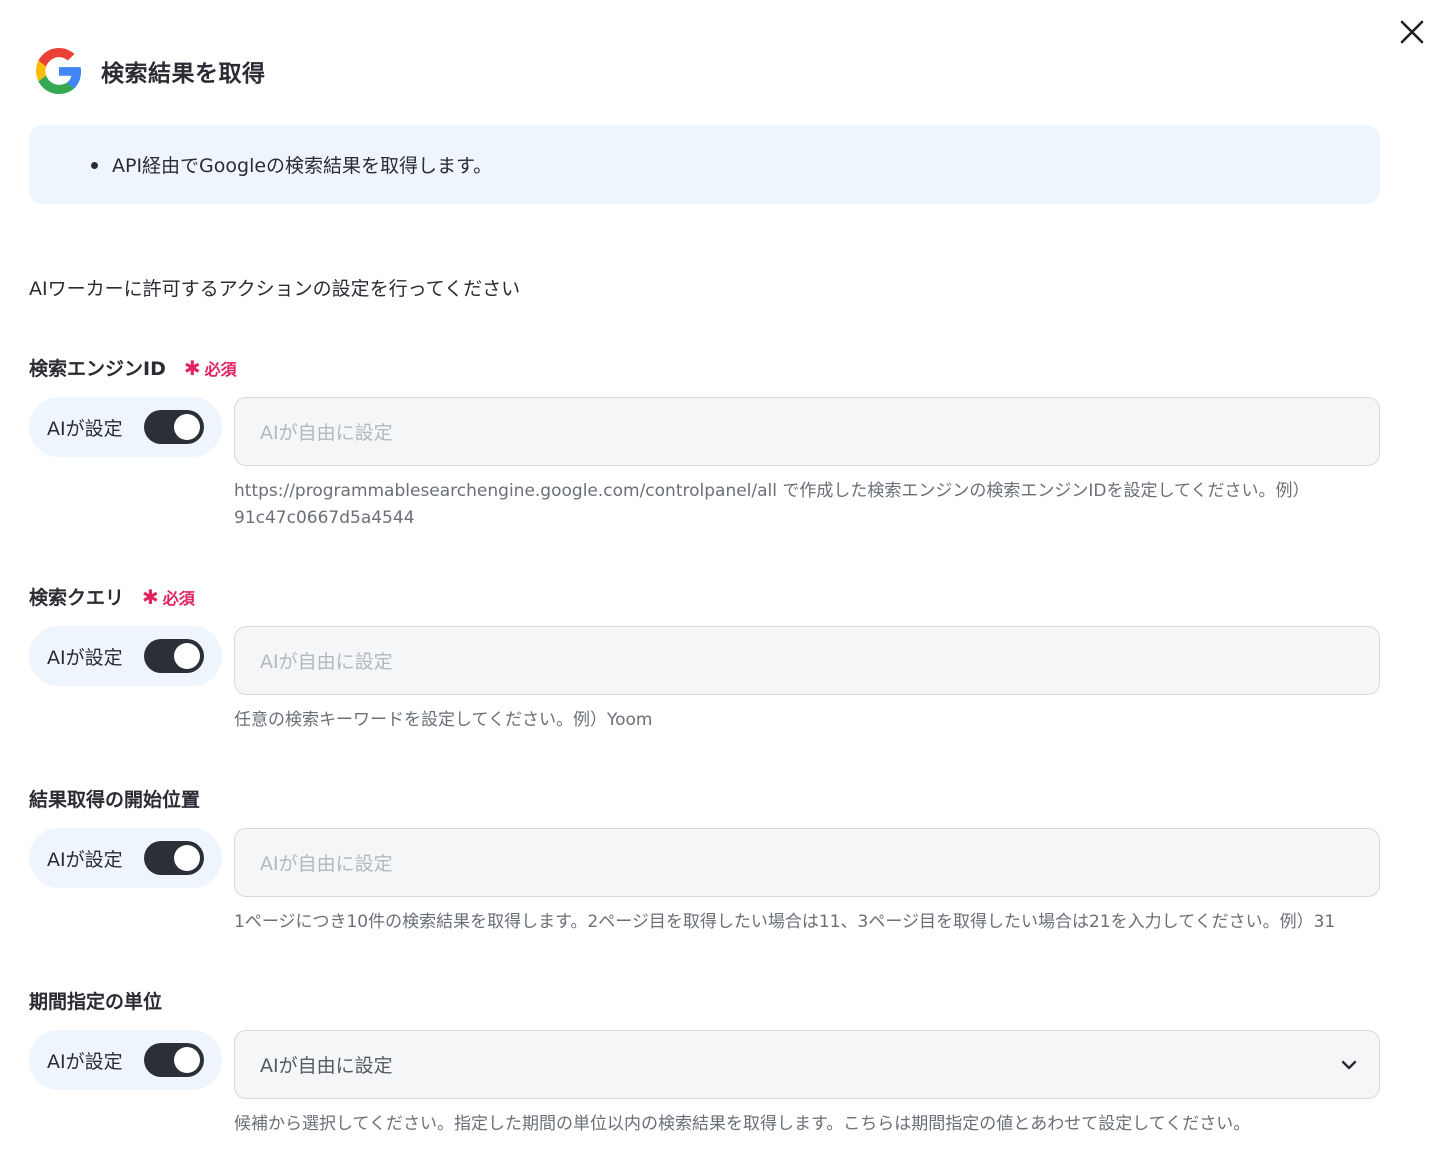 This screenshot has height=1168, width=1444. Describe the element at coordinates (804, 720) in the screenshot. I see `field-help-text: 任意の検索キーワードを設定してください。例）Yoom` at that location.